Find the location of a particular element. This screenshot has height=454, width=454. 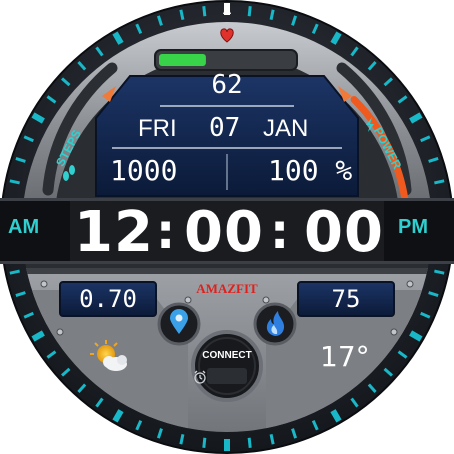

power-value: 100 % is located at coordinates (310, 170).